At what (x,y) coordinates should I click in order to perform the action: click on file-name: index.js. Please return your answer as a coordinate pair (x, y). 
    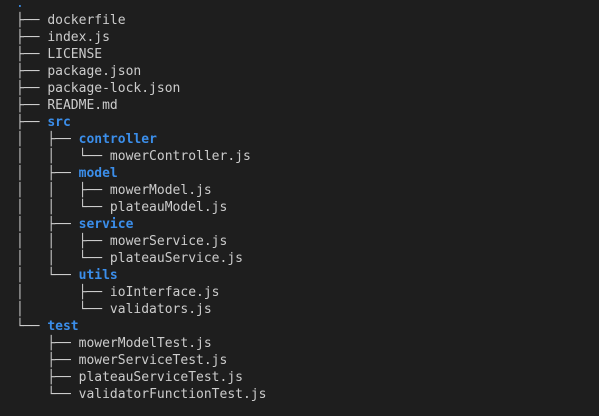
    Looking at the image, I should click on (78, 37).